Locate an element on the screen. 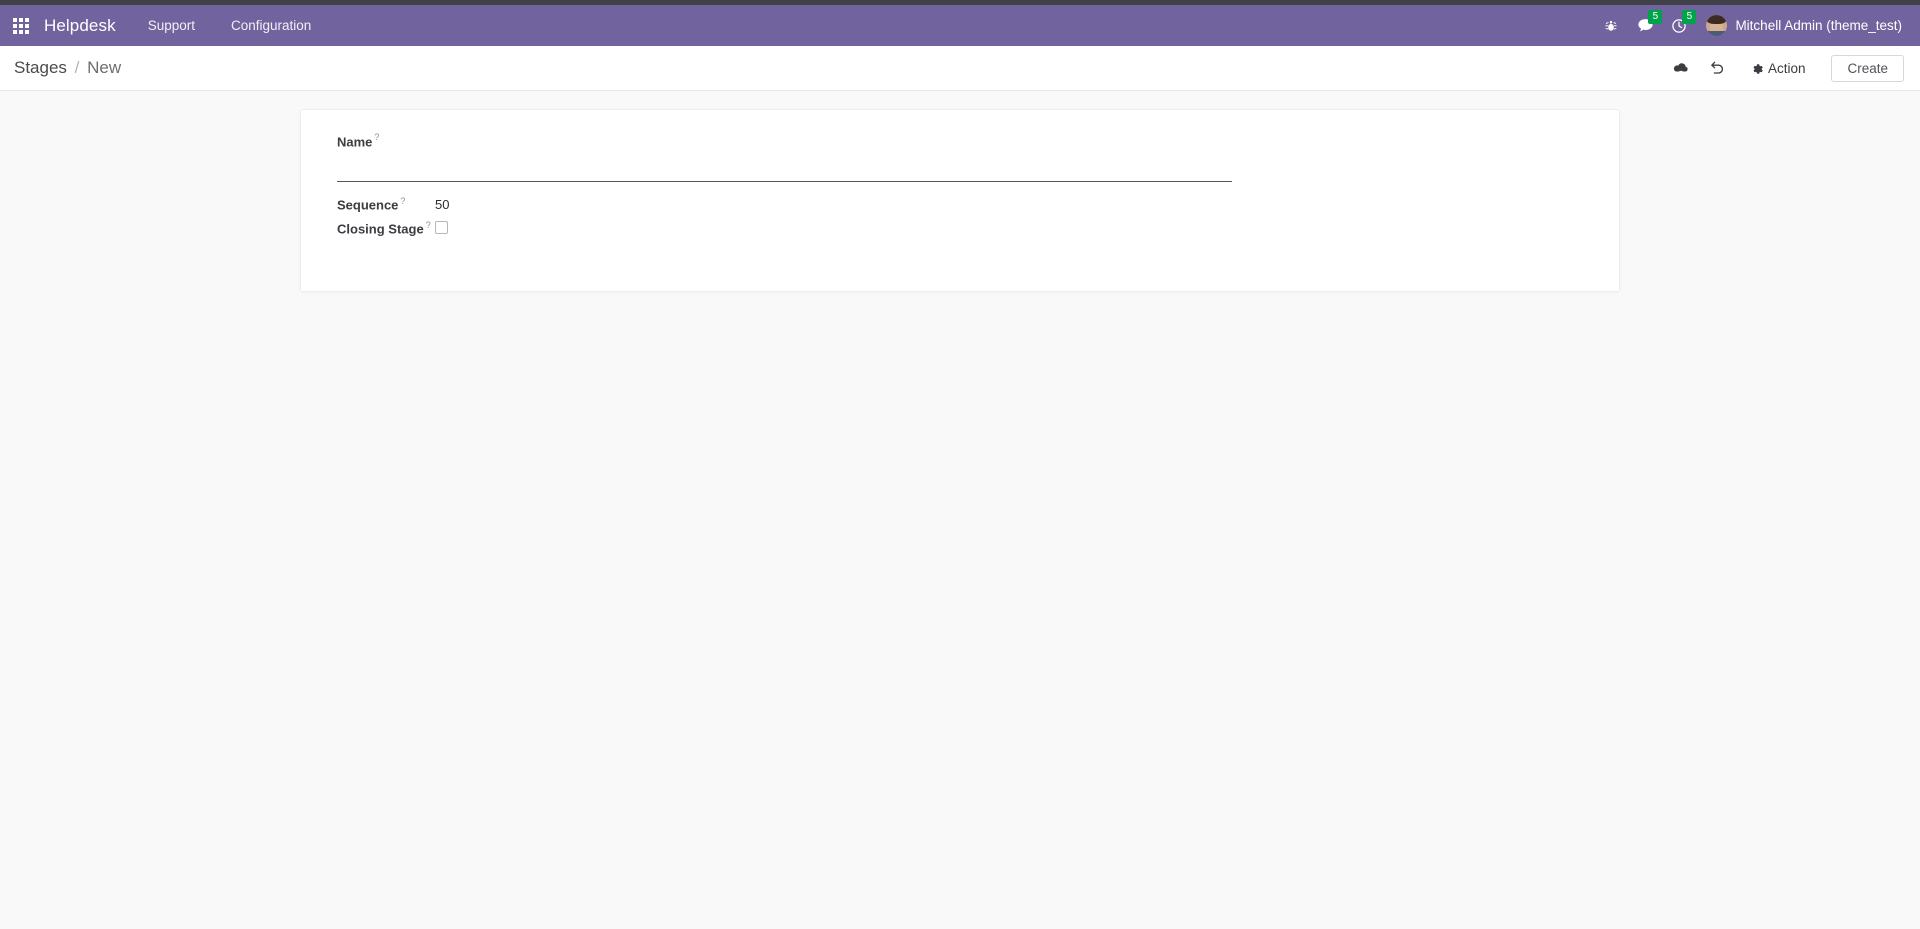 The height and width of the screenshot is (929, 1920). undo-icon is located at coordinates (1717, 68).